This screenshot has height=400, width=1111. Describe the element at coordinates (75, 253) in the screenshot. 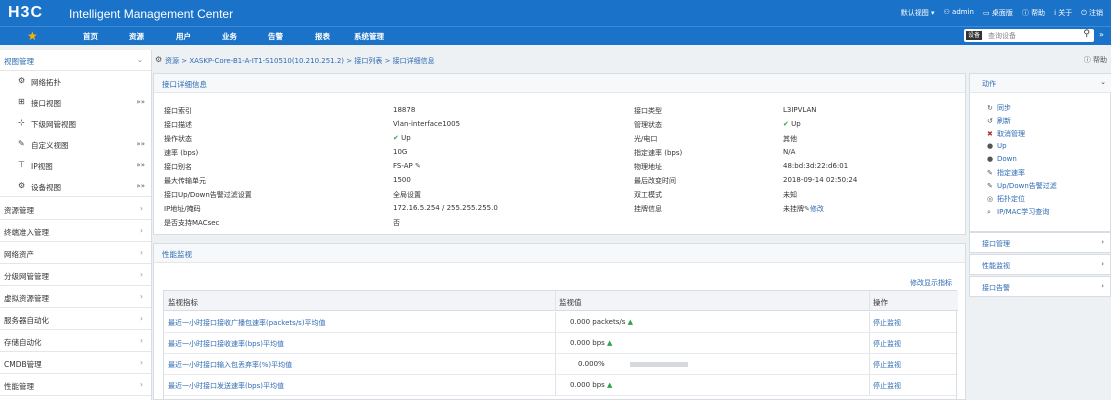

I see `sidebar-group-network-assets: 网络资产 ›` at that location.